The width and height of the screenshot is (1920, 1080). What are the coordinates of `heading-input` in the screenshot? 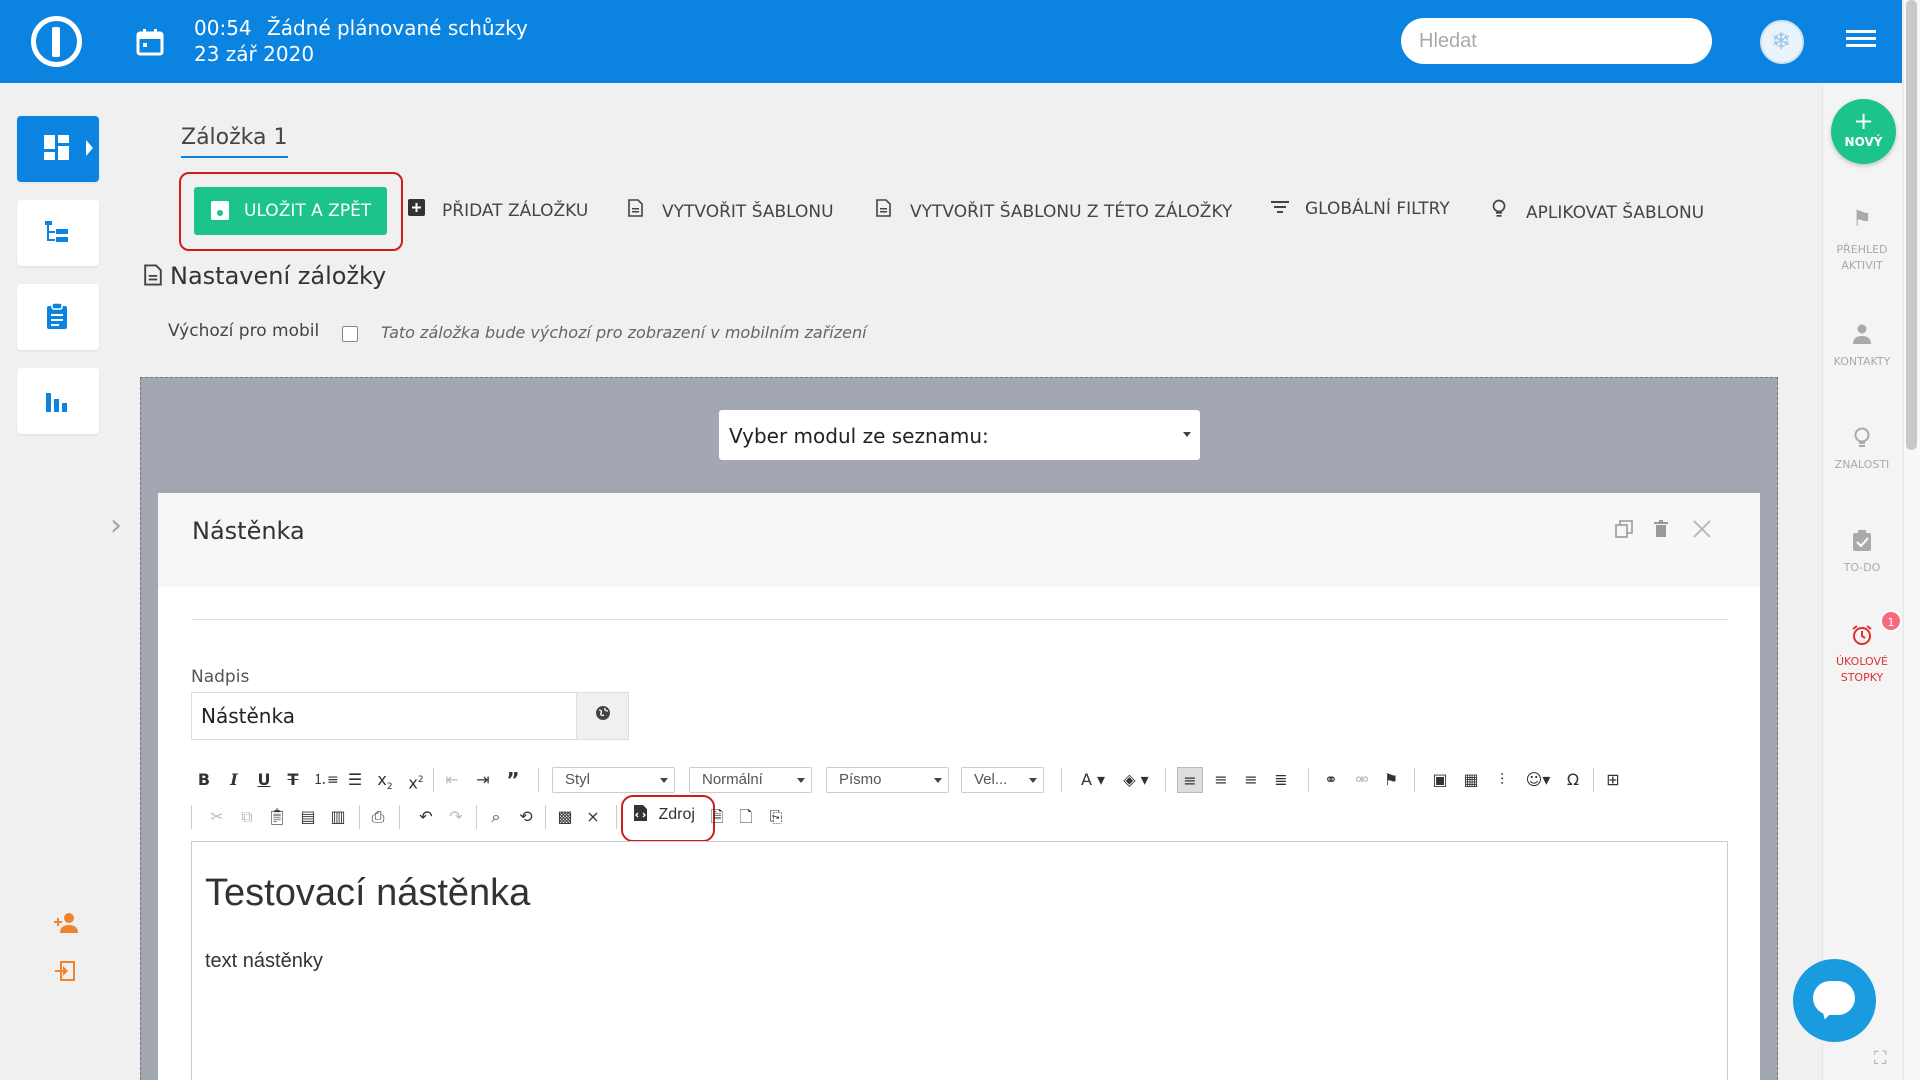 It's located at (383, 716).